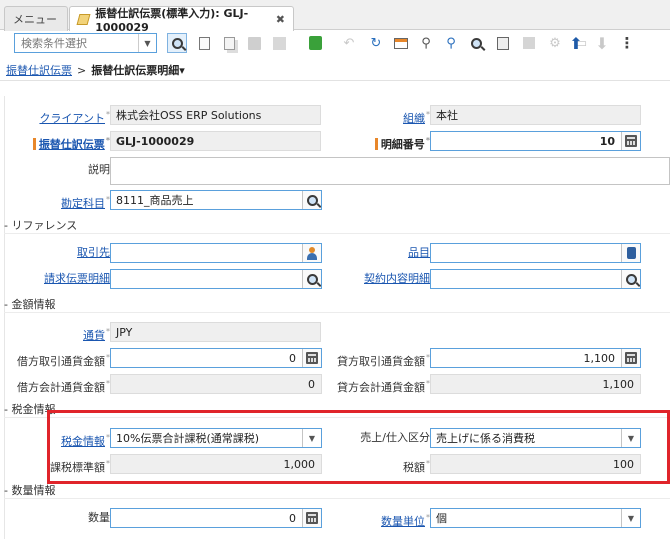 This screenshot has height=539, width=670. I want to click on delete-button, so click(315, 43).